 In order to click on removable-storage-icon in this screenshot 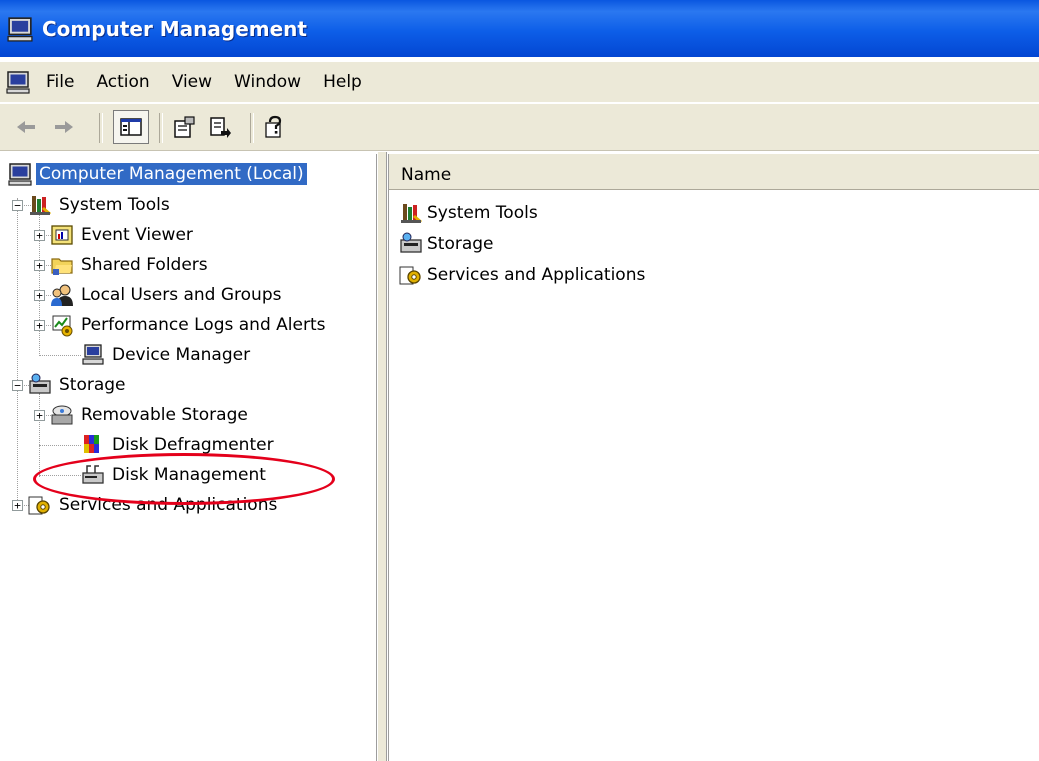, I will do `click(62, 415)`.